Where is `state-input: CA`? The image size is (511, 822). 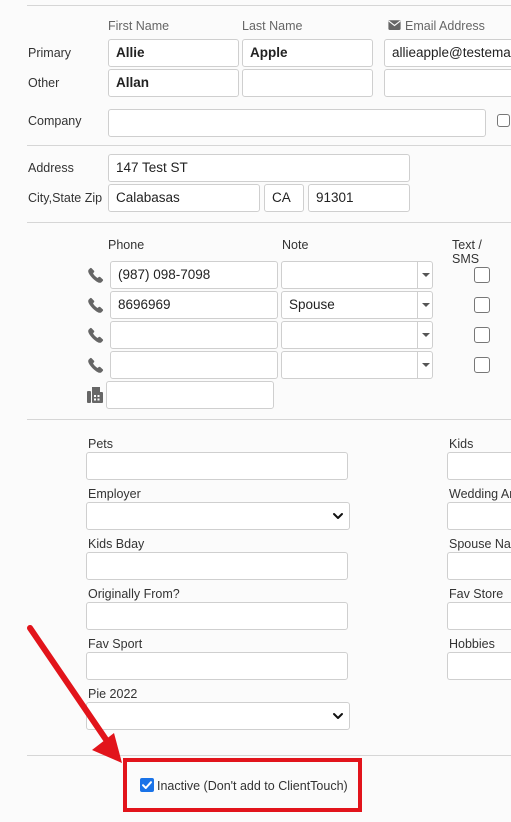 state-input: CA is located at coordinates (284, 198).